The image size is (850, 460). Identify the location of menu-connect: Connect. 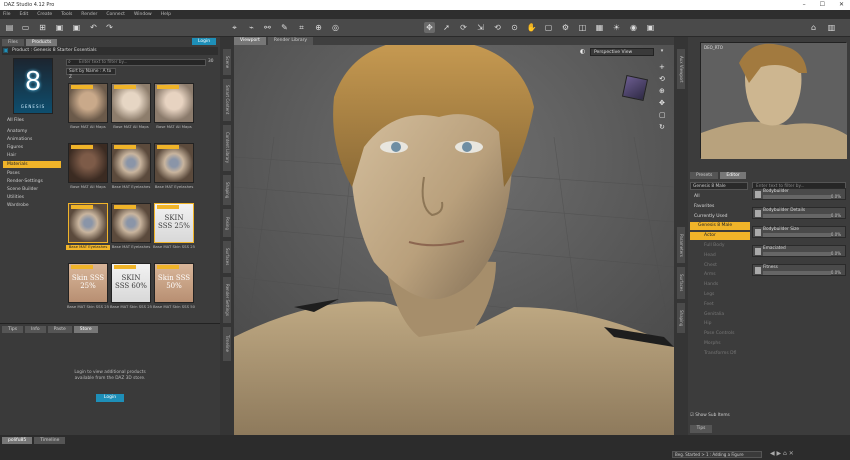
(115, 14).